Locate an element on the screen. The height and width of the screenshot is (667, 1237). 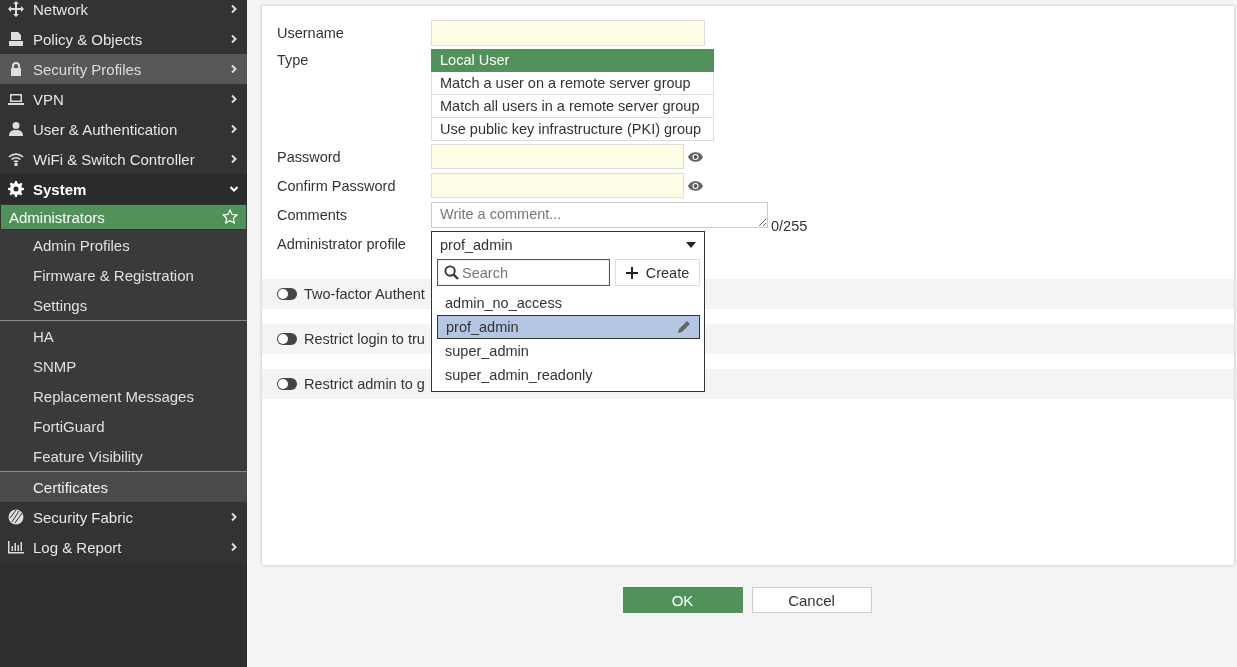
pencil-icon is located at coordinates (684, 327).